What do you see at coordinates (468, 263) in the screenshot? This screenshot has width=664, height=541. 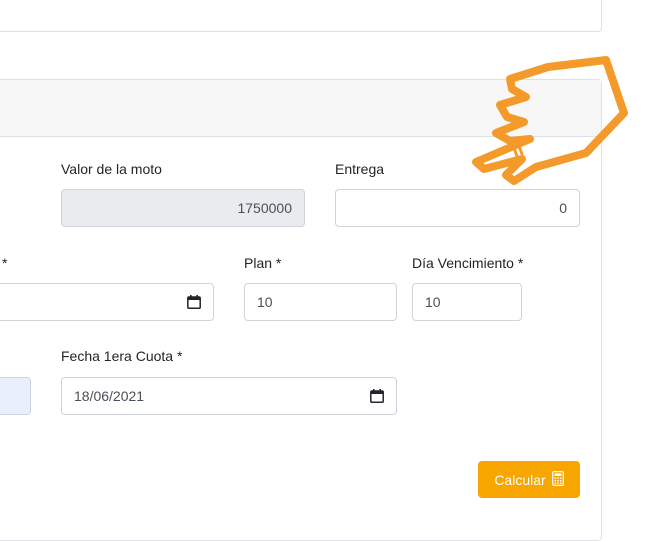 I see `dia-vencimiento-label: Día Vencimiento *` at bounding box center [468, 263].